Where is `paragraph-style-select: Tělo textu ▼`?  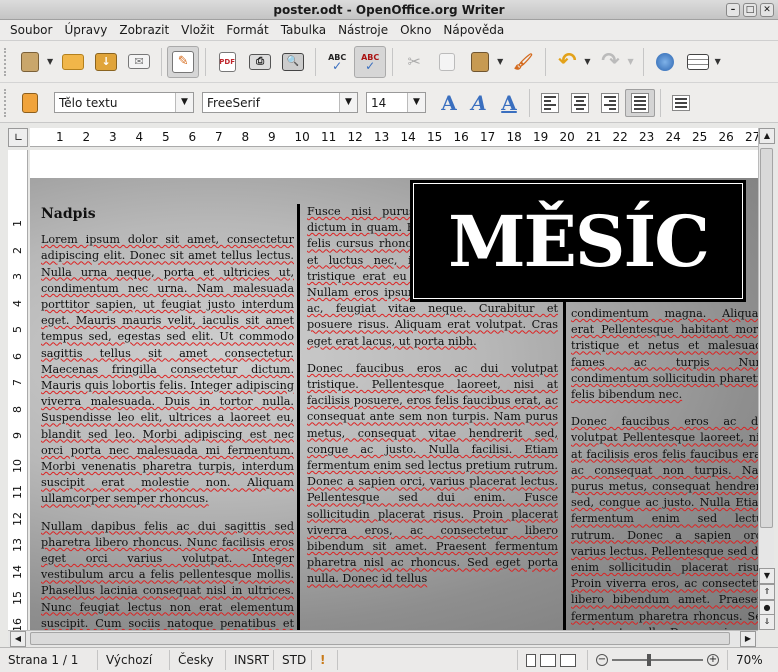
paragraph-style-select: Tělo textu ▼ is located at coordinates (124, 102).